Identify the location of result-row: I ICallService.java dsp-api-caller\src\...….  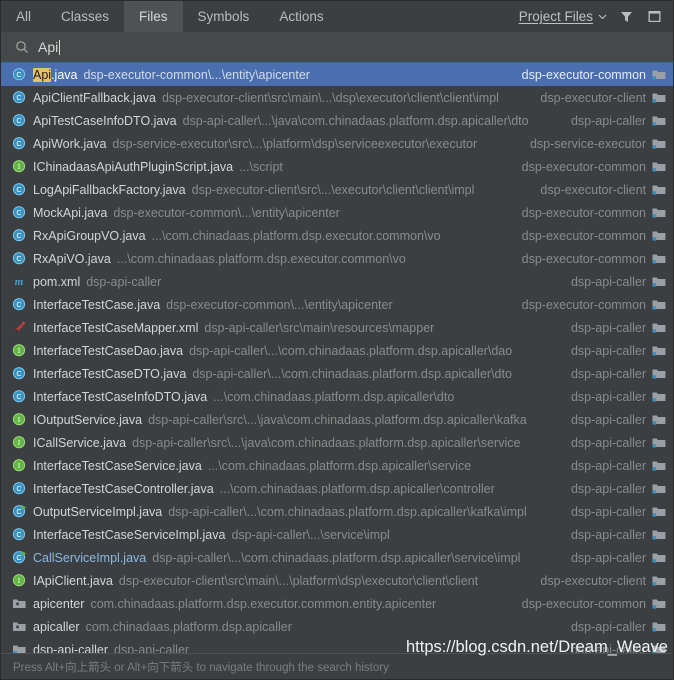
(337, 442).